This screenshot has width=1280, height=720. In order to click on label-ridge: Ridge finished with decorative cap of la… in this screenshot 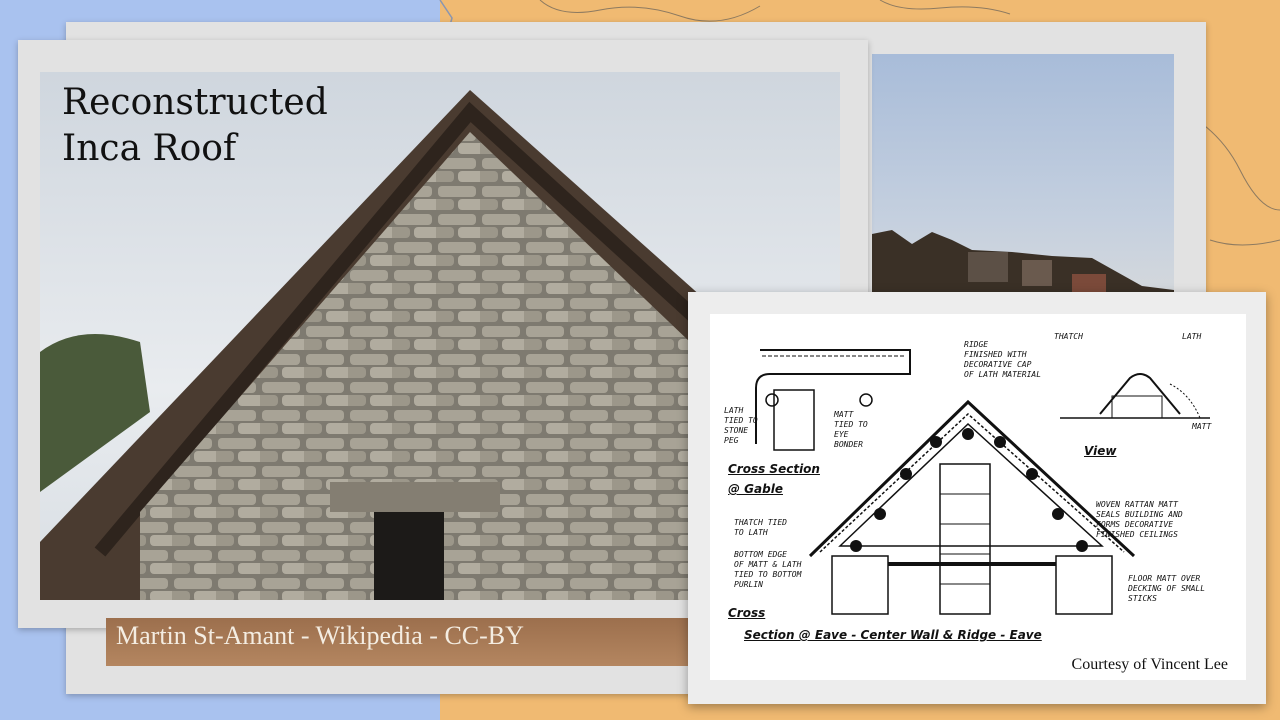, I will do `click(1003, 359)`.